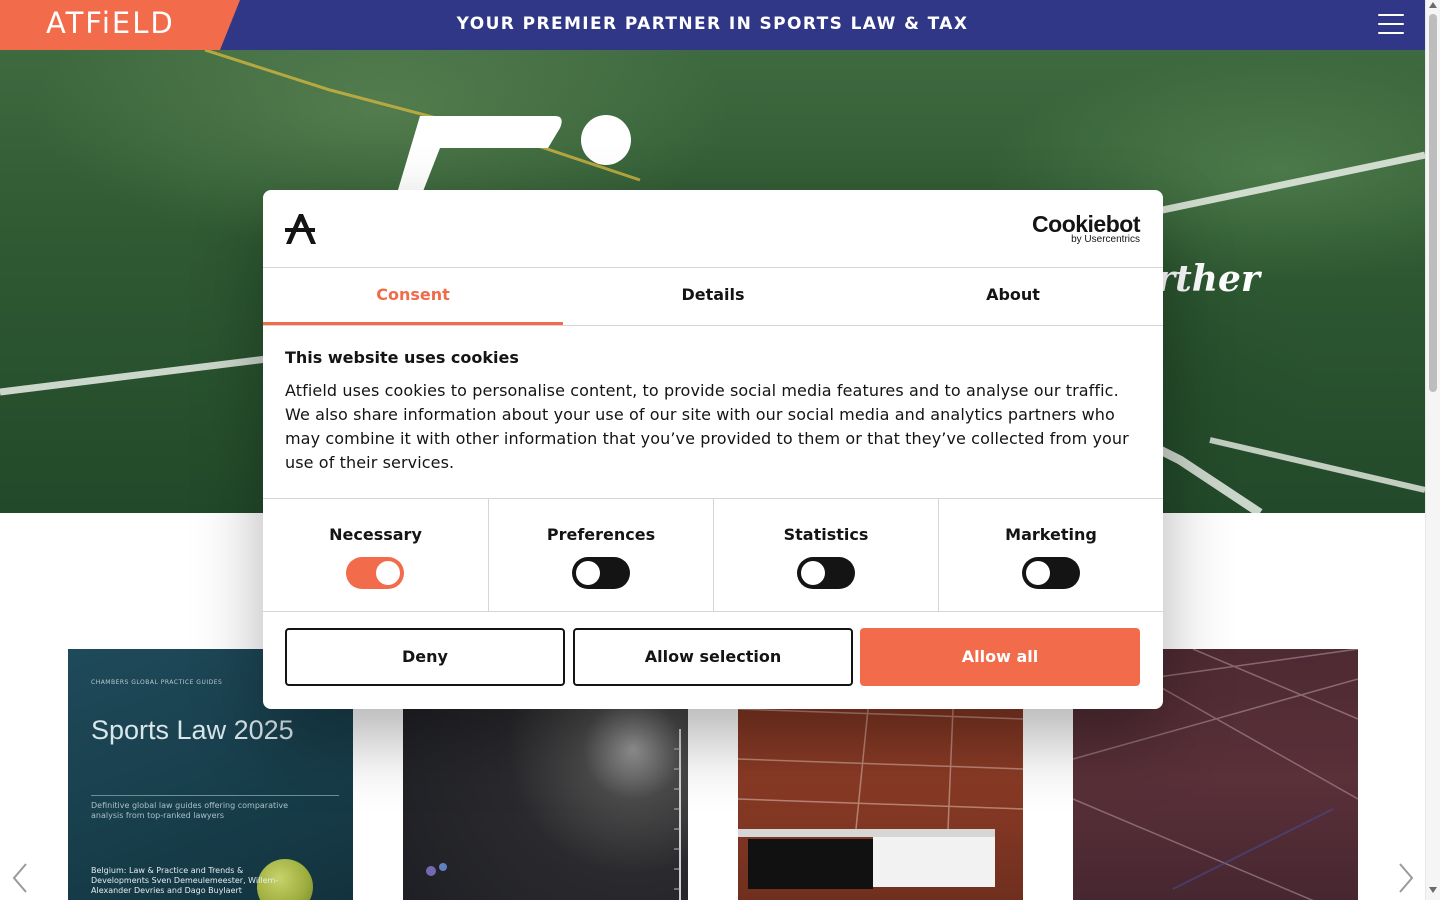  I want to click on chevron-left-icon, so click(20, 878).